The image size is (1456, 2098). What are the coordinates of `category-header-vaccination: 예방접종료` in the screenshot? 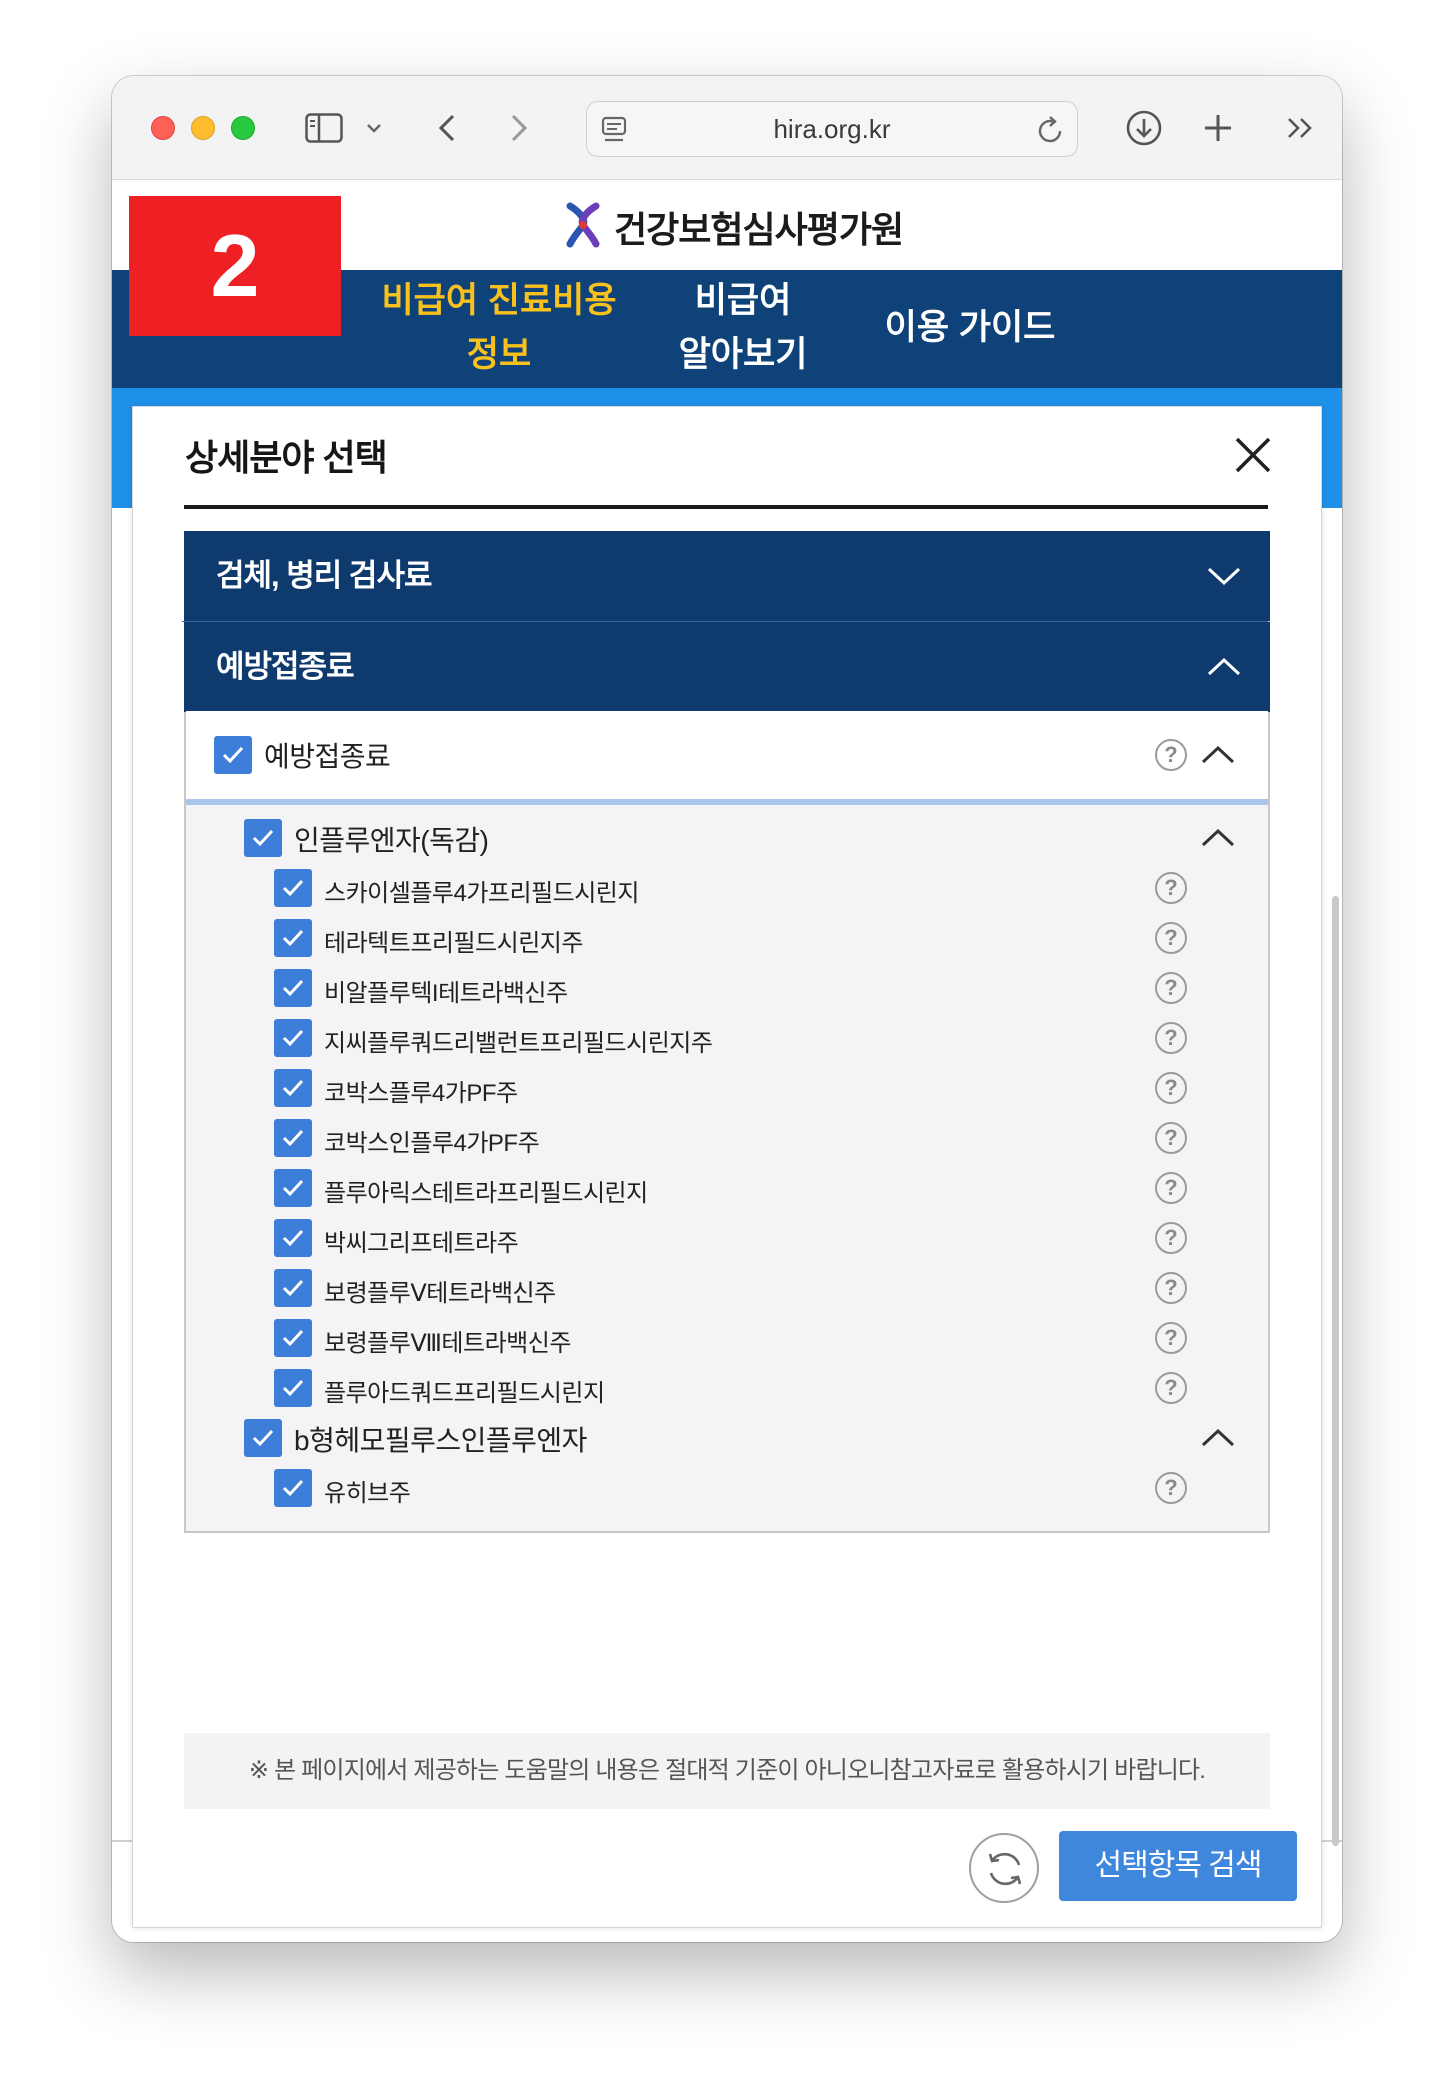 It's located at (727, 667).